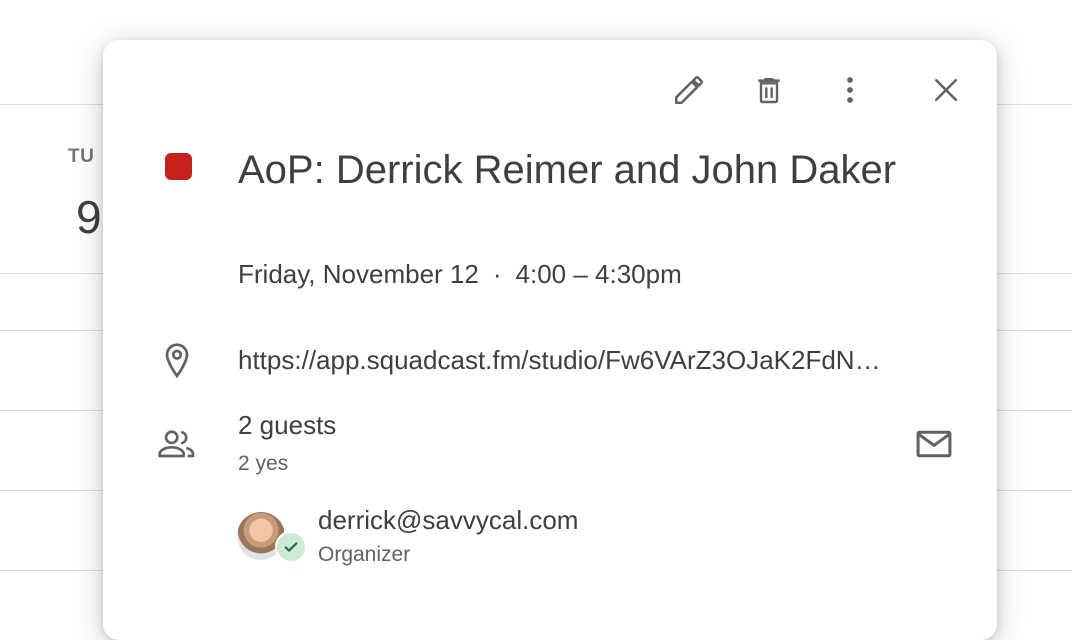 Image resolution: width=1072 pixels, height=640 pixels. I want to click on people-icon, so click(177, 444).